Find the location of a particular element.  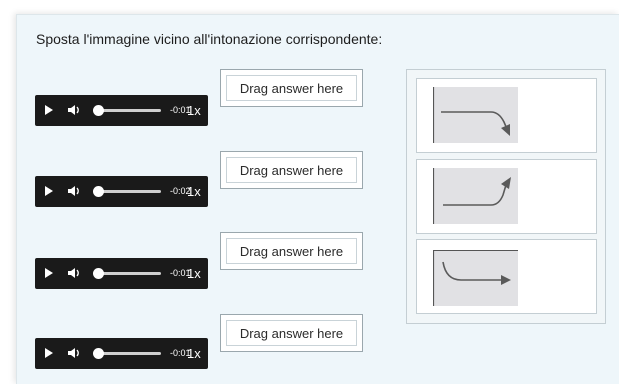

audio-player-3: -0:01 1x is located at coordinates (121, 273).